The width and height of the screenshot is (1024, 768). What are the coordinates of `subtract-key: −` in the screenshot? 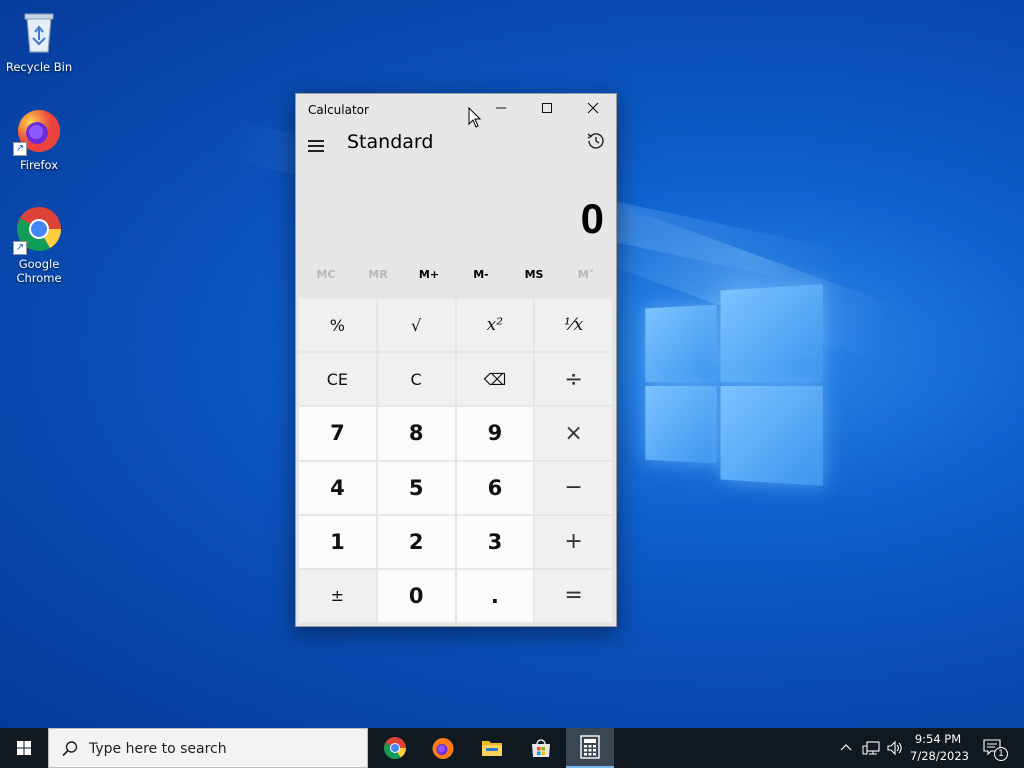 It's located at (573, 487).